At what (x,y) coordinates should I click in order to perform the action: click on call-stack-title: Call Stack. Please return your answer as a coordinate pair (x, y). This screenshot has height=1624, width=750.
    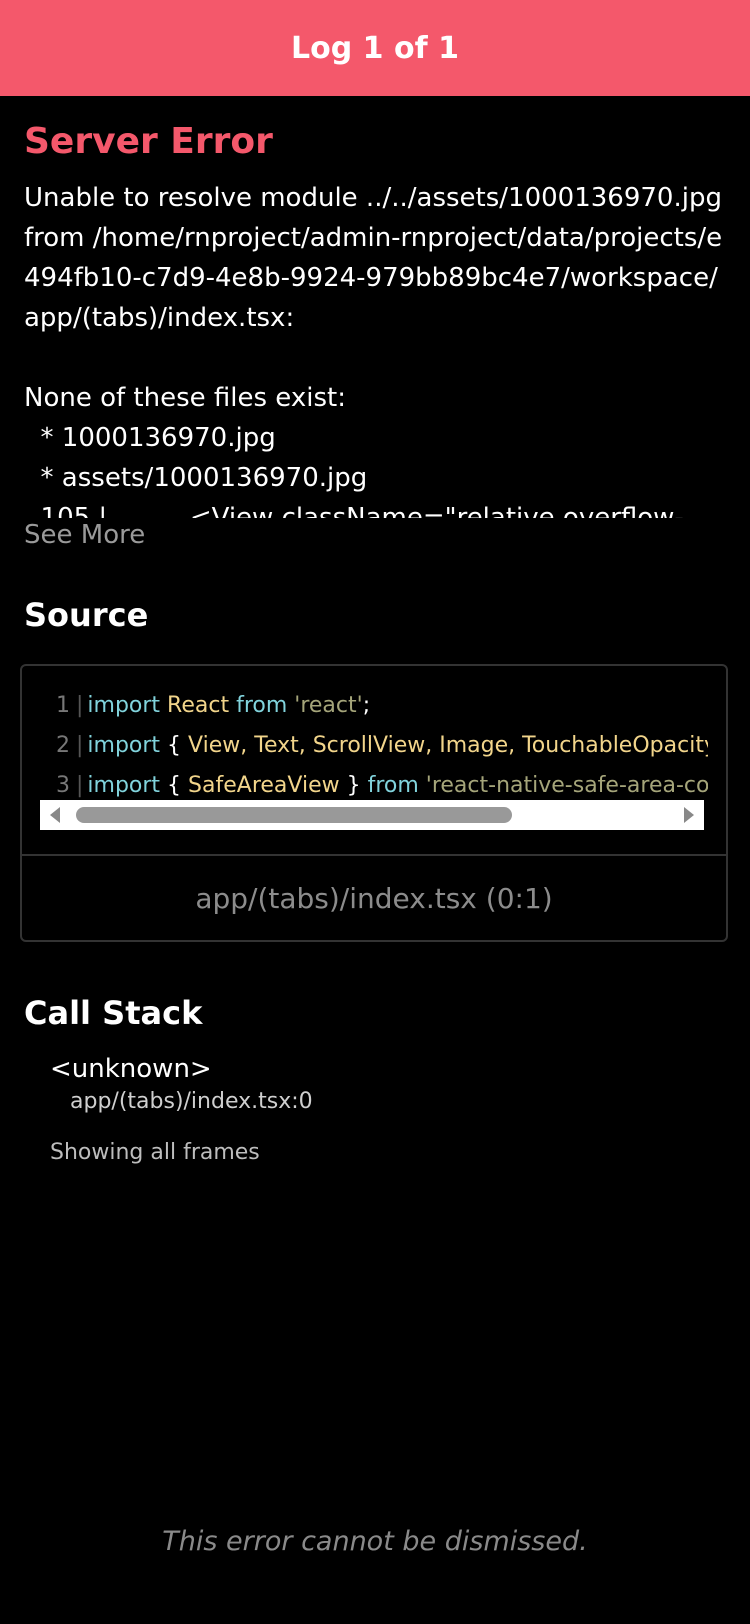
    Looking at the image, I should click on (113, 1013).